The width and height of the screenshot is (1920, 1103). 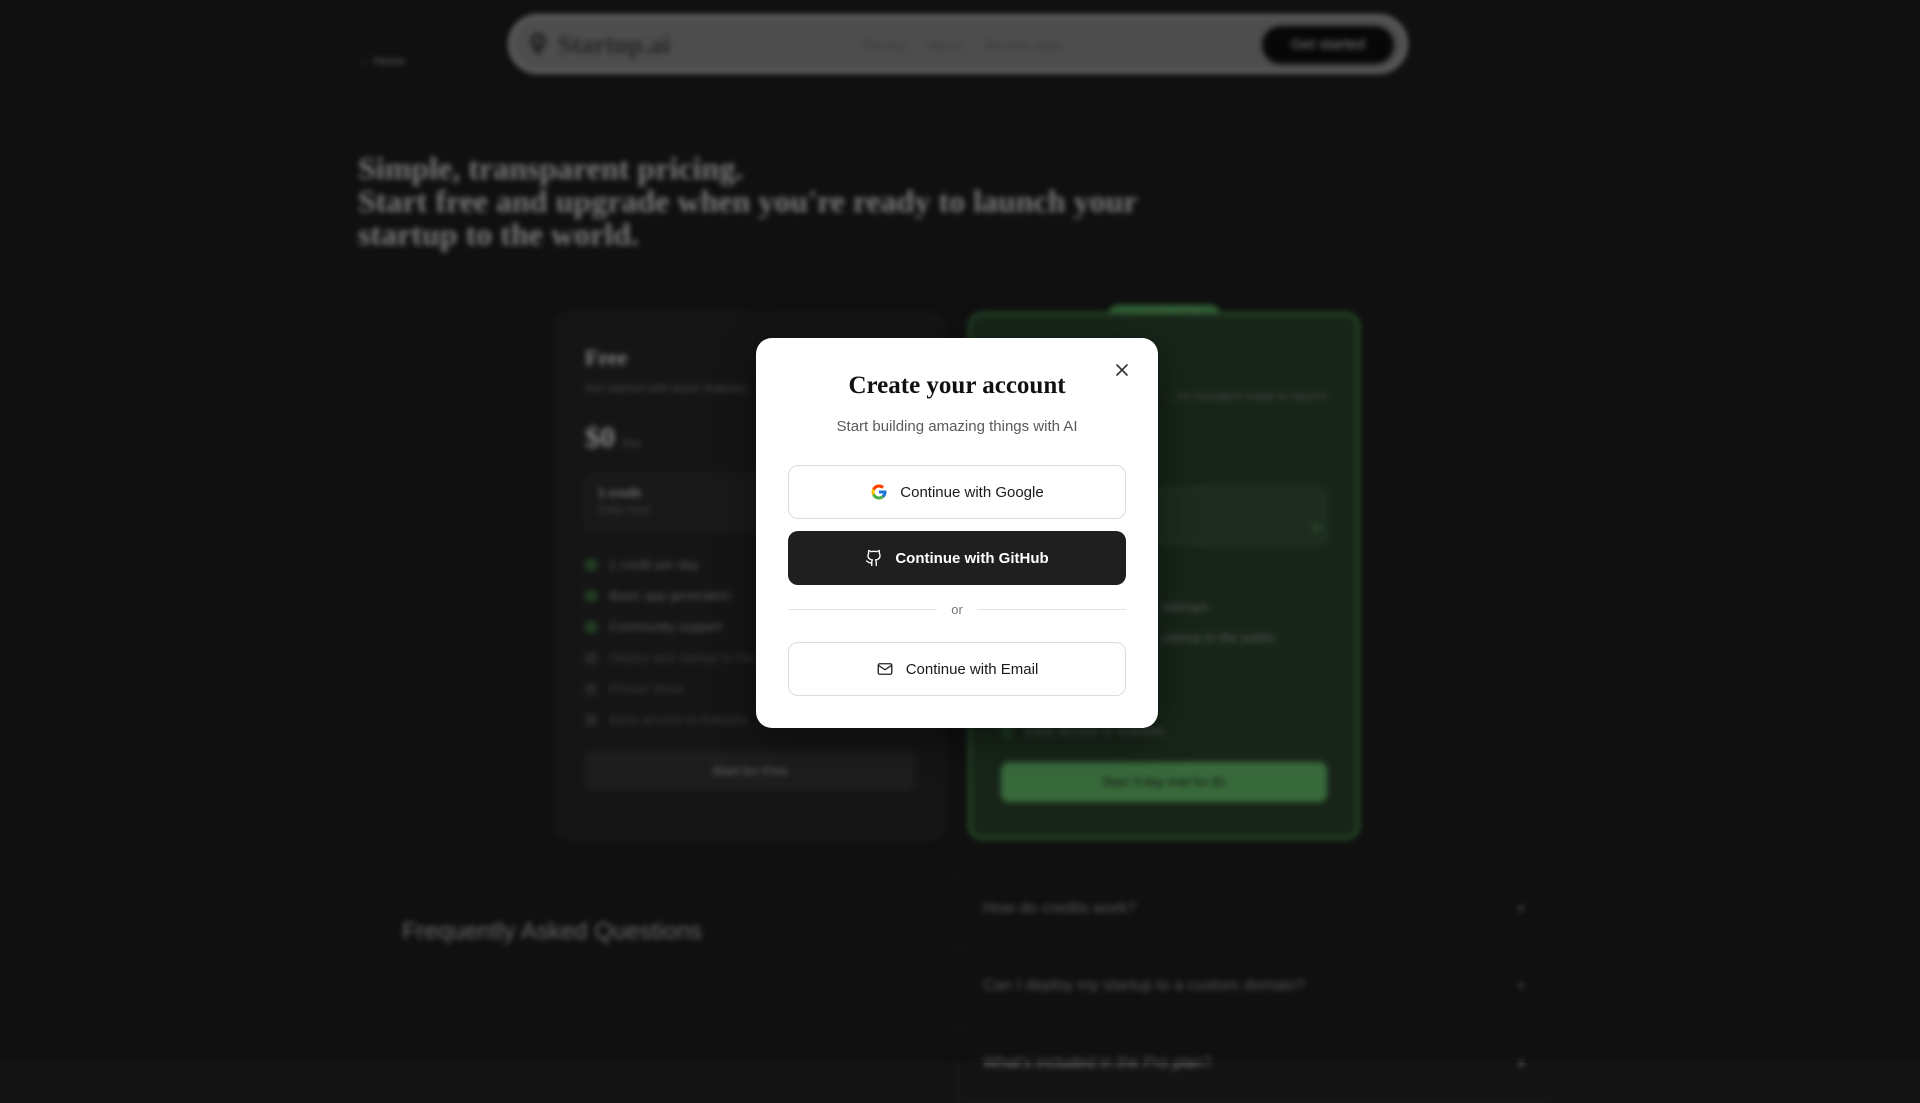 I want to click on google-button-label: Continue with Google, so click(x=972, y=492).